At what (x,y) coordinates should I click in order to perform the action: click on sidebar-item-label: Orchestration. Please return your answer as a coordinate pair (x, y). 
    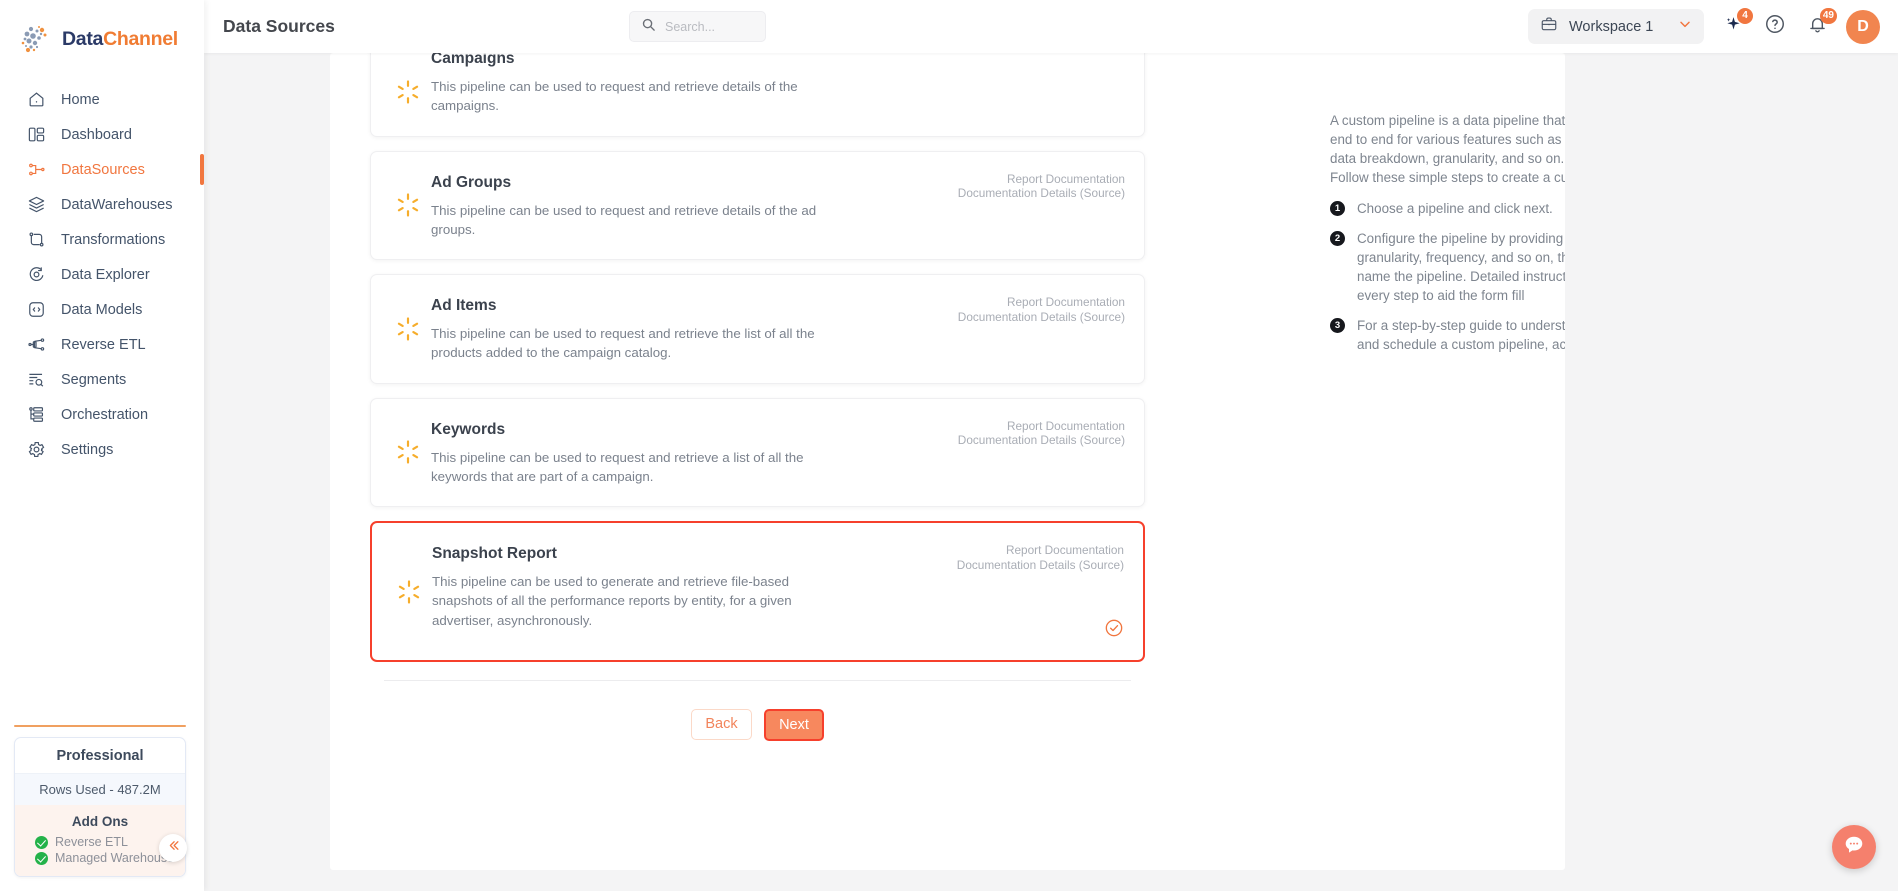
    Looking at the image, I should click on (105, 414).